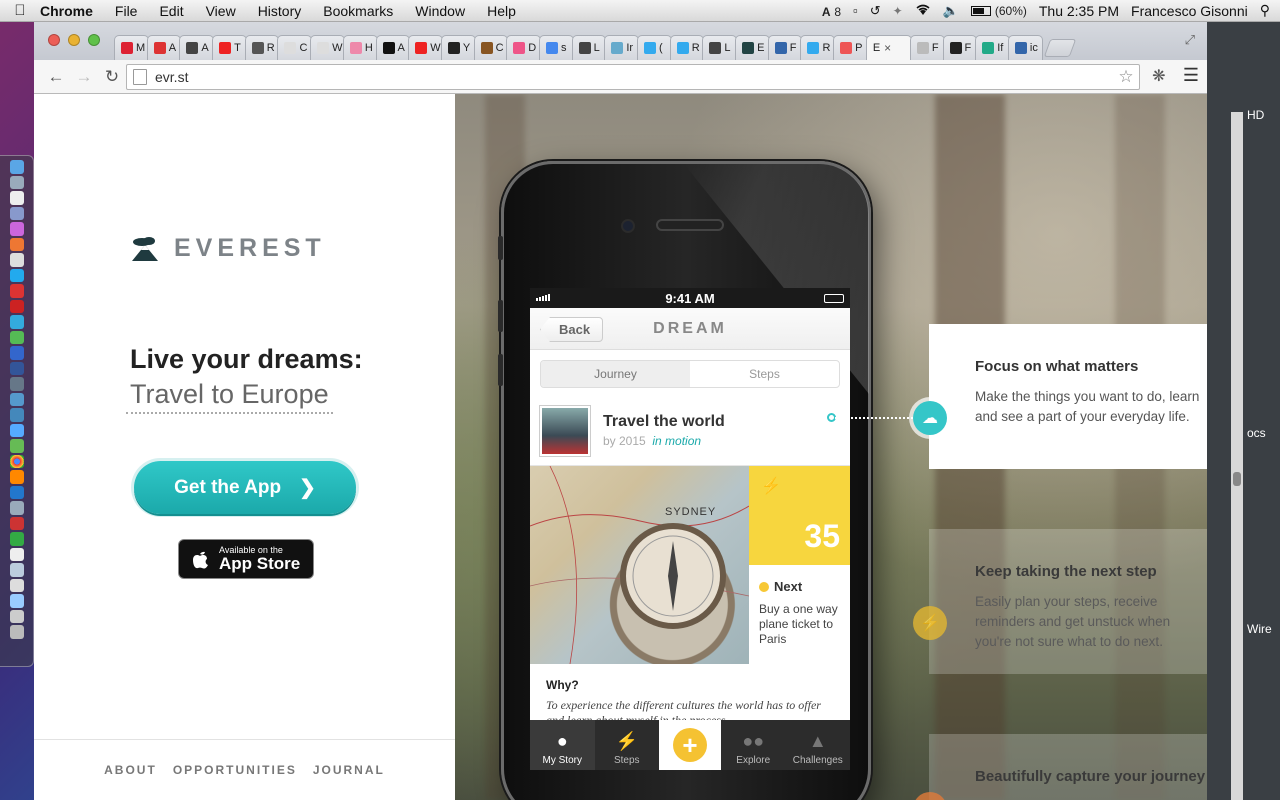  Describe the element at coordinates (280, 11) in the screenshot. I see `menu-history: History` at that location.